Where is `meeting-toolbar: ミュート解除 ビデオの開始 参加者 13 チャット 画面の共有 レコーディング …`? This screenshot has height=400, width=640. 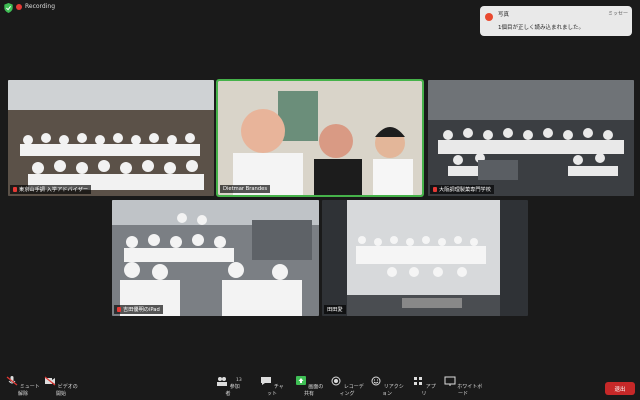 meeting-toolbar: ミュート解除 ビデオの開始 参加者 13 チャット 画面の共有 レコーディング … is located at coordinates (320, 386).